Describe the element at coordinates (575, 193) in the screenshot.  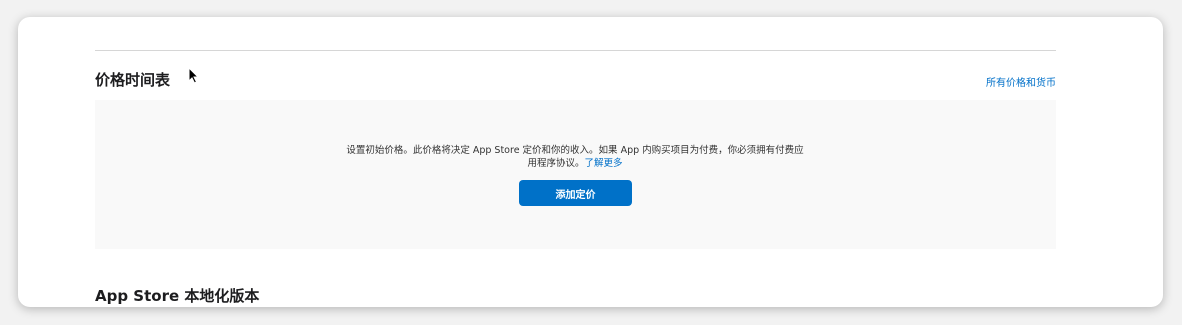
I see `add-pricing-button: 添加定价` at that location.